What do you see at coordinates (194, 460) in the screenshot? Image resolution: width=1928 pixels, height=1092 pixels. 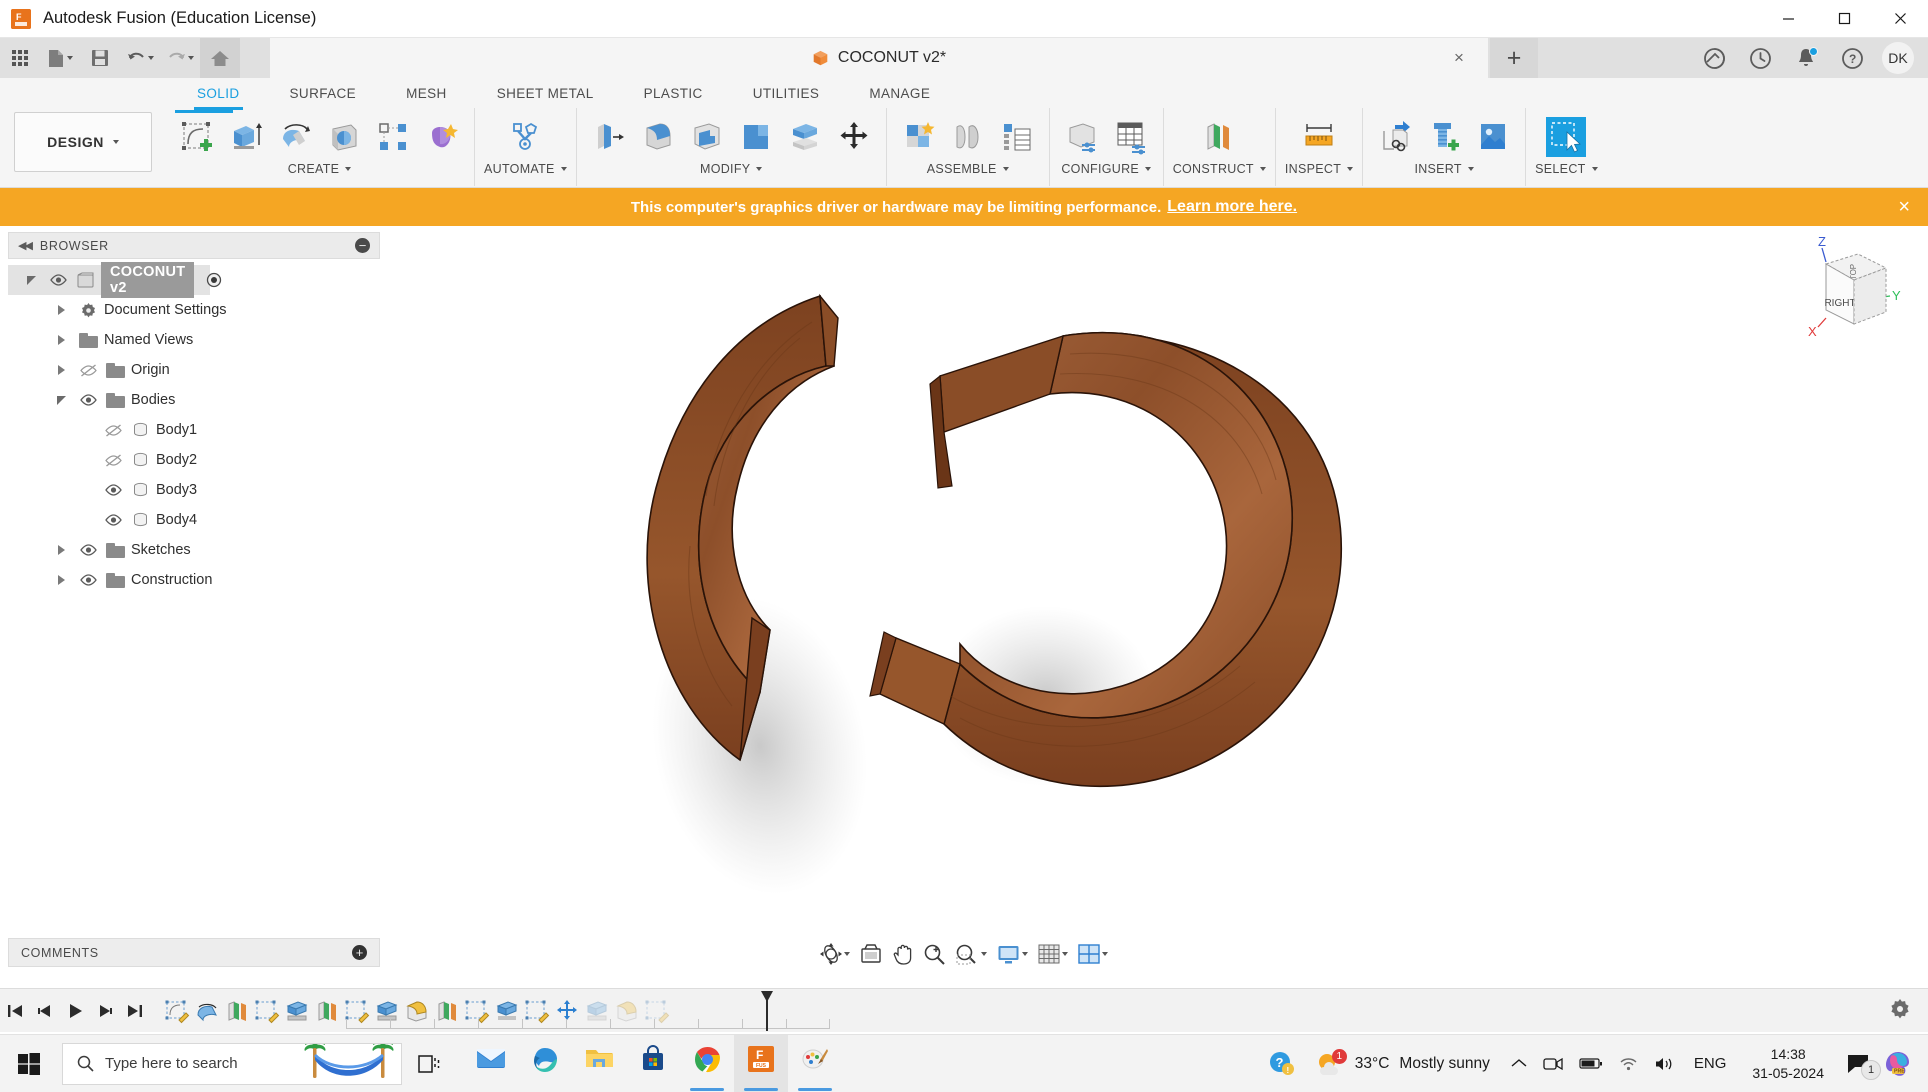 I see `tree-item-body2: Body2` at bounding box center [194, 460].